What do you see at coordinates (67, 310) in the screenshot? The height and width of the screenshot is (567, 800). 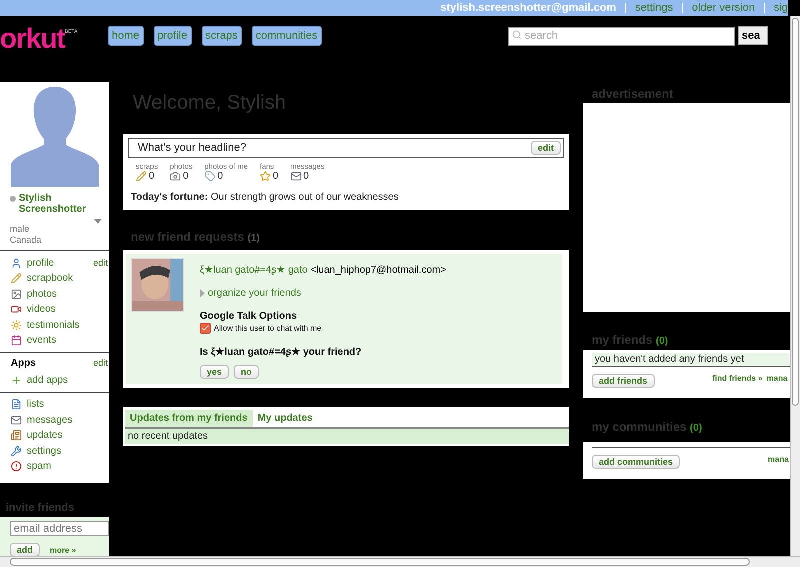 I see `menu-link: videos` at bounding box center [67, 310].